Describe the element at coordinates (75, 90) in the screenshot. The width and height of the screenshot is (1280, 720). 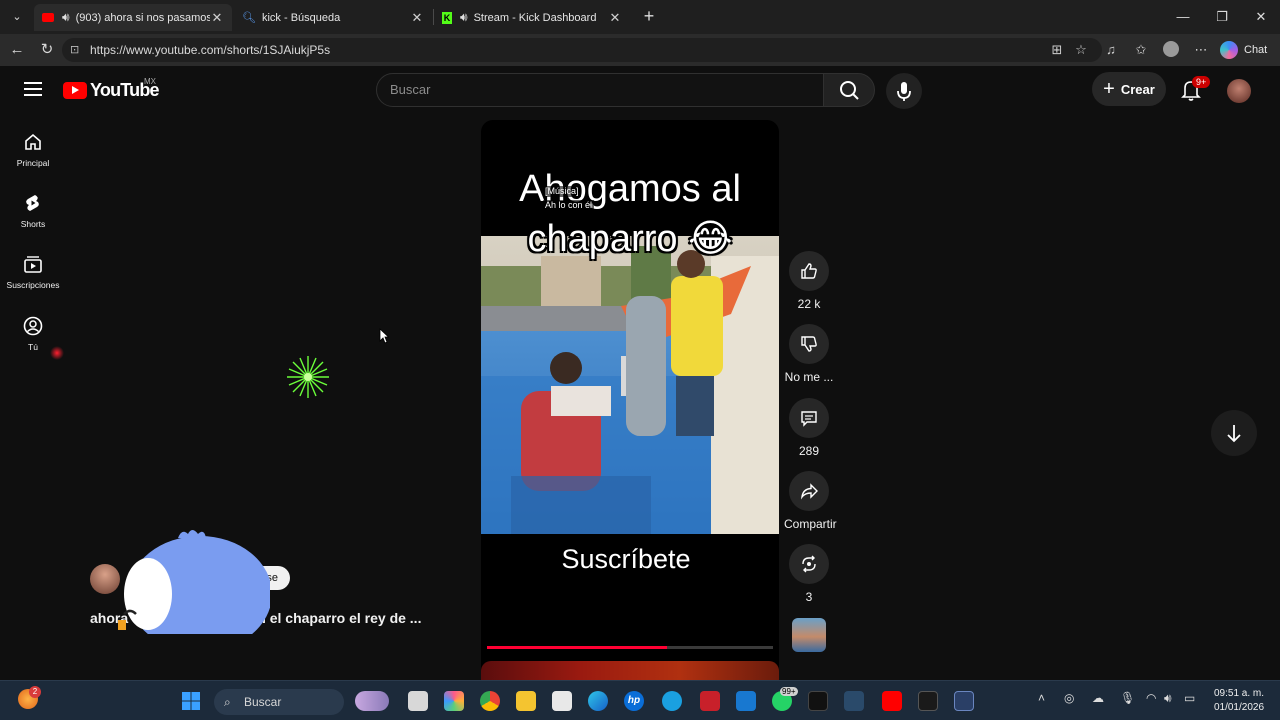
I see `youtube-play-icon` at that location.